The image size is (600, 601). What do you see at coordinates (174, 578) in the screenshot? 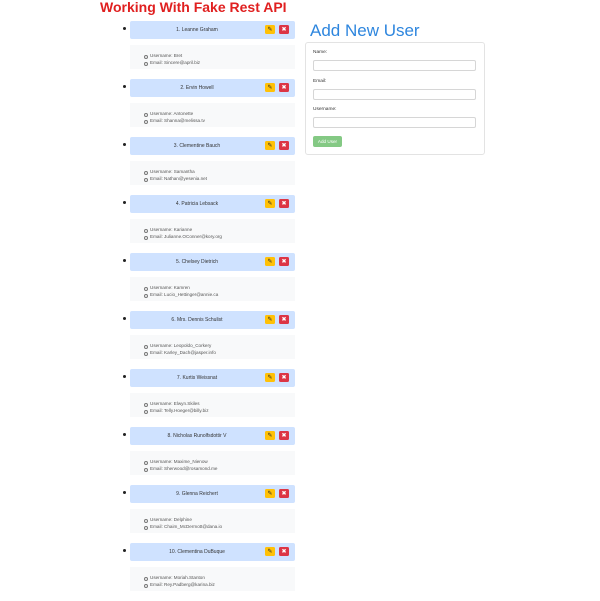
I see `user-username: Username: Moriah.Stanton` at bounding box center [174, 578].